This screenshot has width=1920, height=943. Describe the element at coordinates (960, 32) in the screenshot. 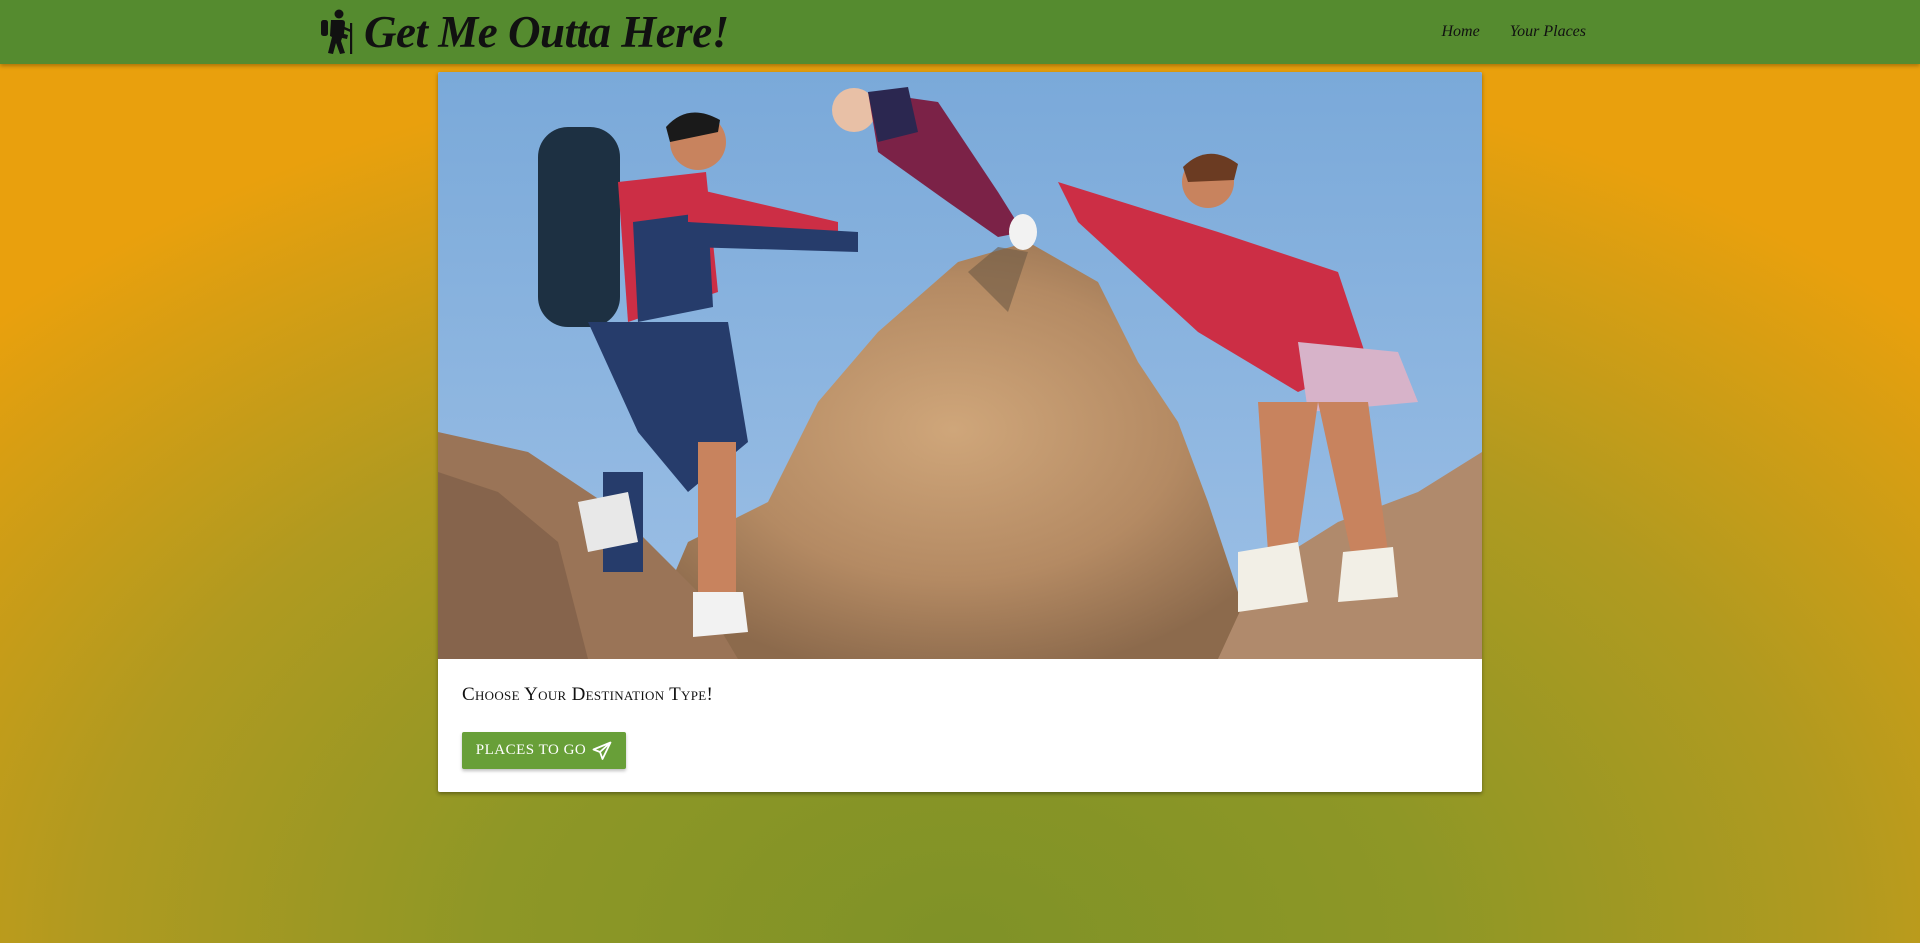

I see `top-navbar: Get Me Outta Here! Home Your Places` at that location.